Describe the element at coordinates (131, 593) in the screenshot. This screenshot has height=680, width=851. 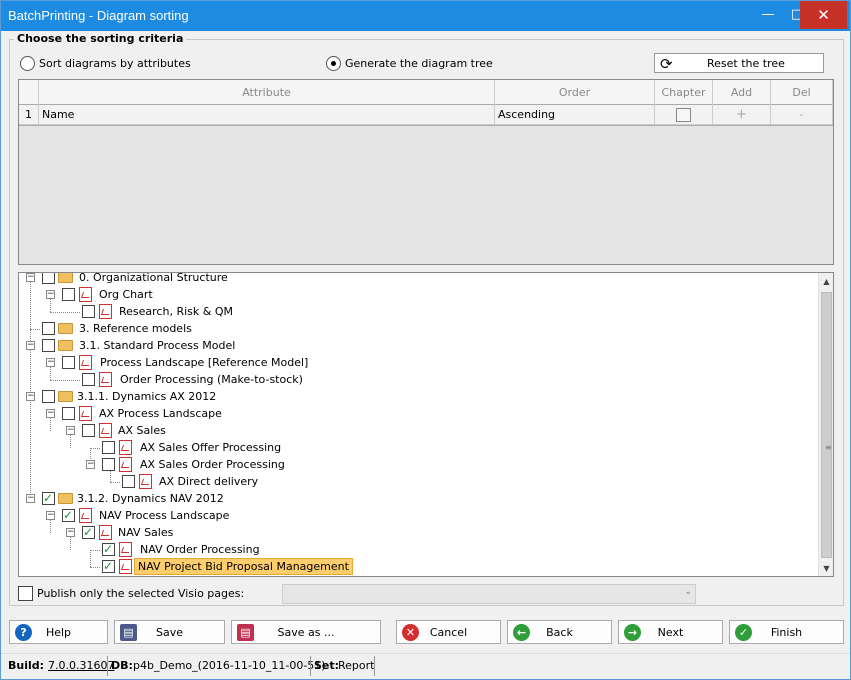
I see `publish-selected-checkbox: Publish only the selected Visio pages:` at that location.